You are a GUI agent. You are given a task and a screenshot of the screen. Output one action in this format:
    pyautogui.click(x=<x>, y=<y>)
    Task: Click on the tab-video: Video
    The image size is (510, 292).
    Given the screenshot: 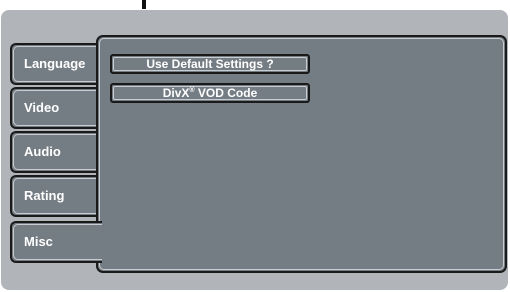 What is the action you would take?
    pyautogui.click(x=55, y=108)
    